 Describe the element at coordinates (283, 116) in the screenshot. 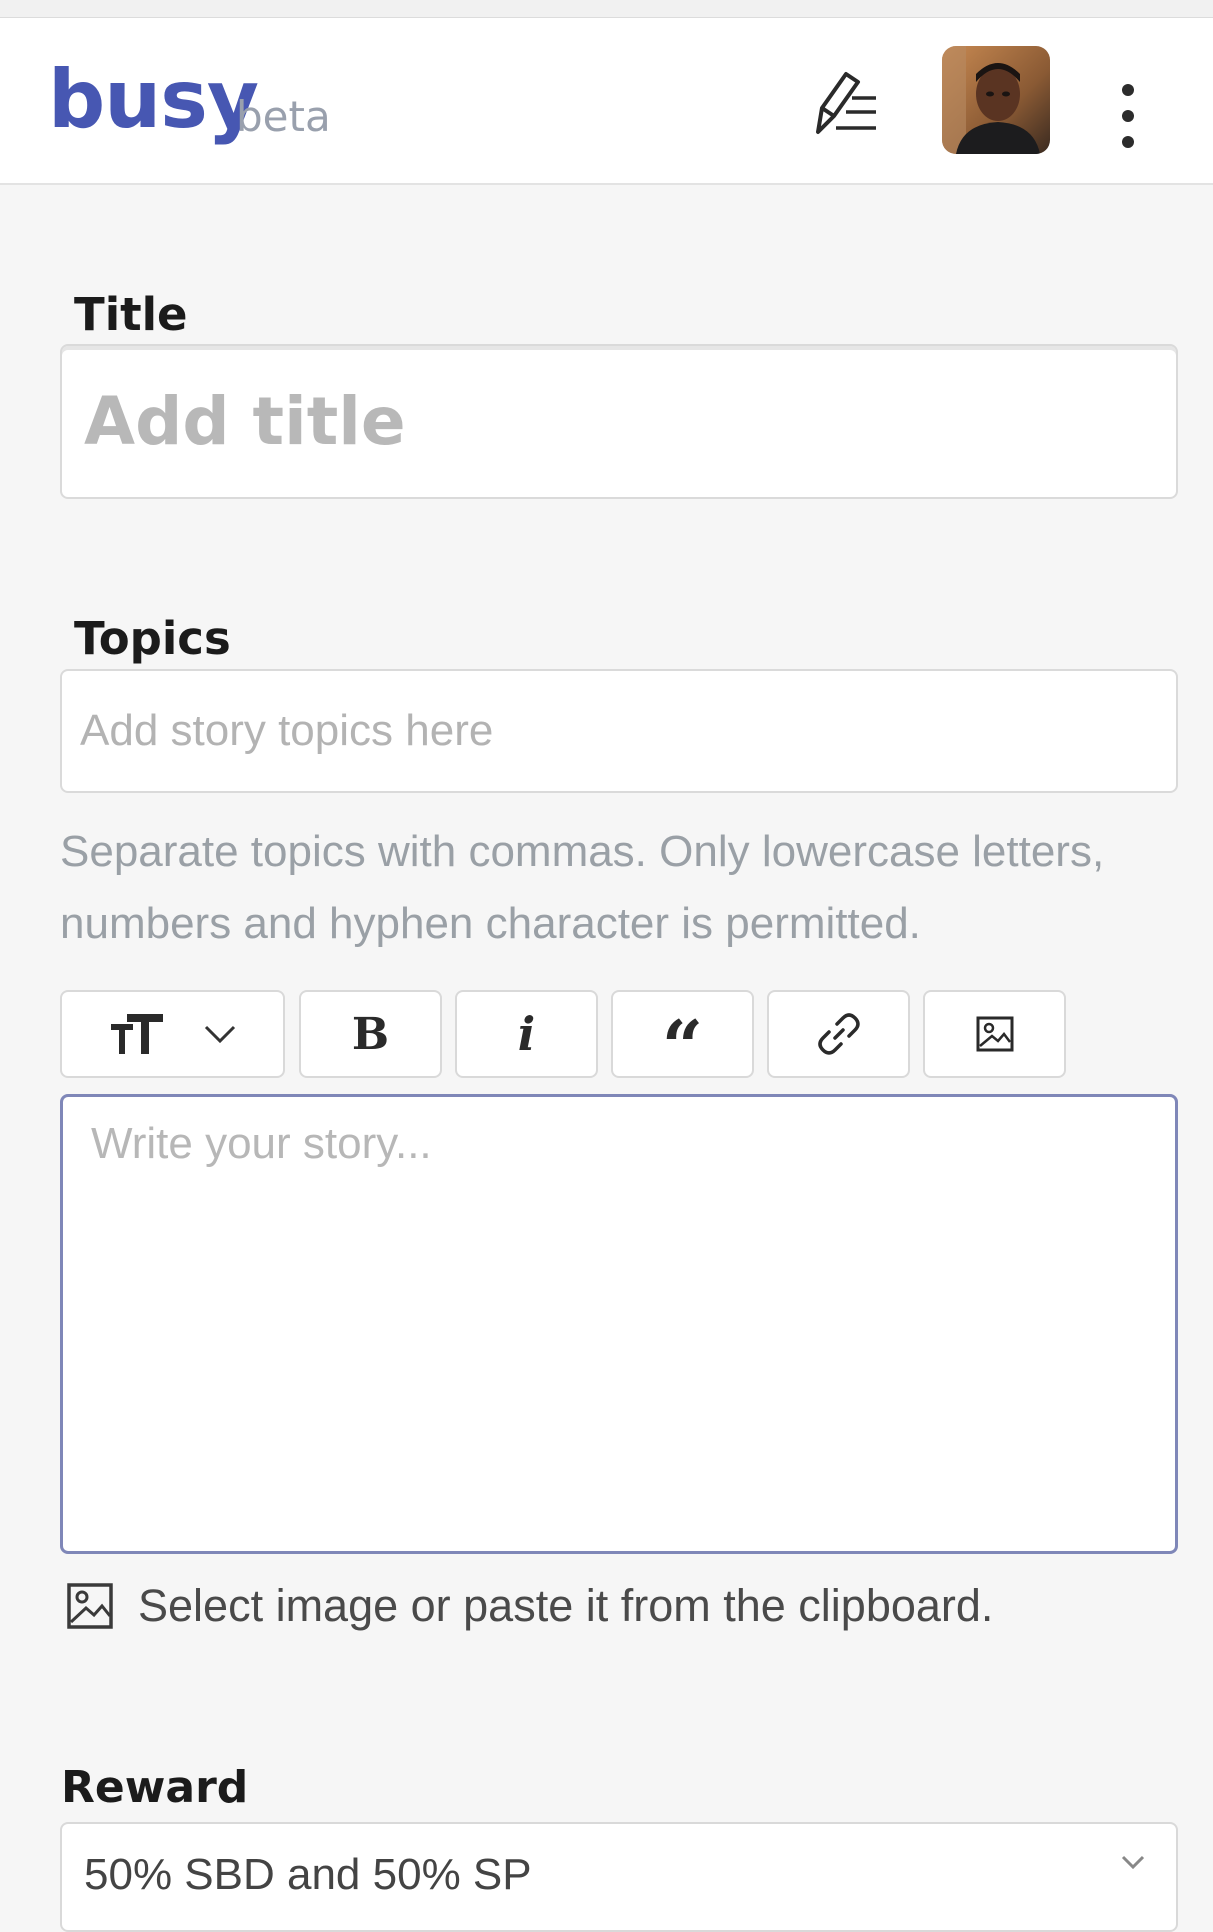

I see `beta-badge: beta` at that location.